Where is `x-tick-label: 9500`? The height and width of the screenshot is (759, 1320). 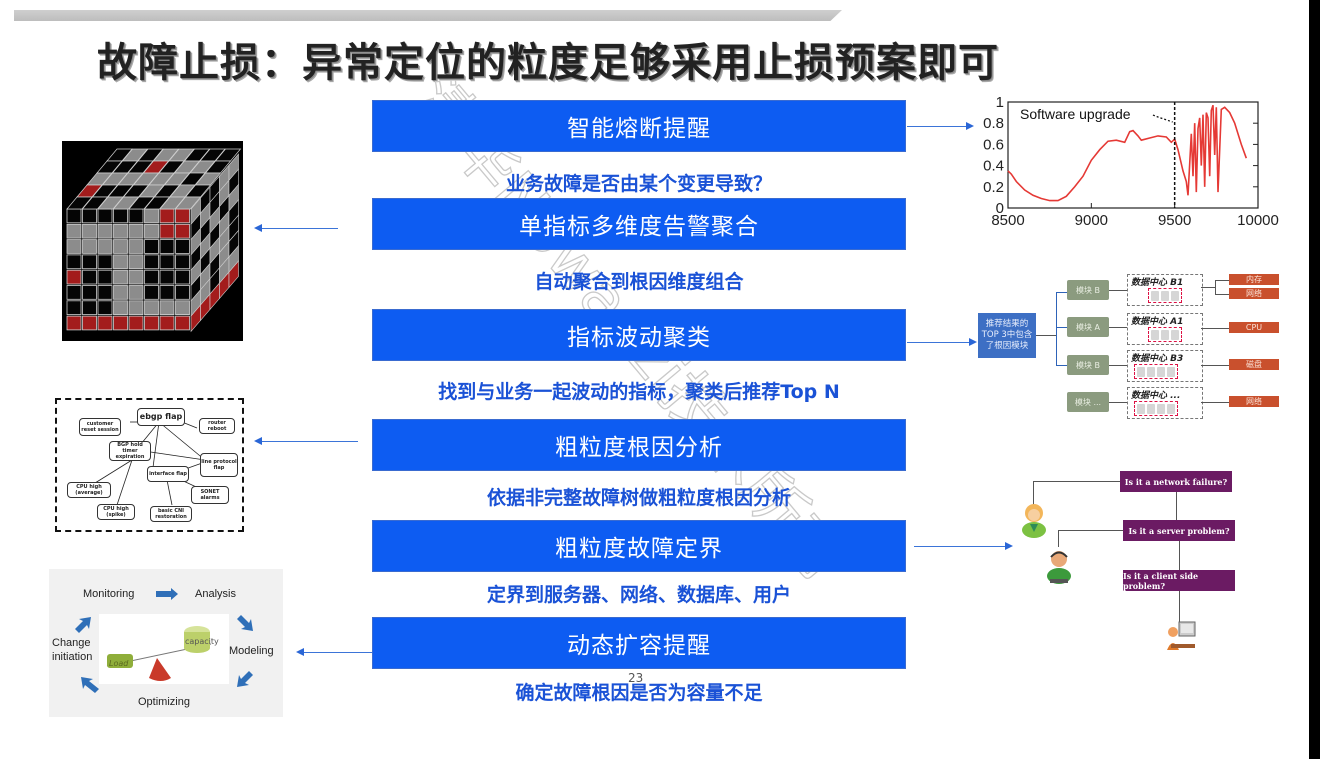
x-tick-label: 9500 is located at coordinates (1174, 220).